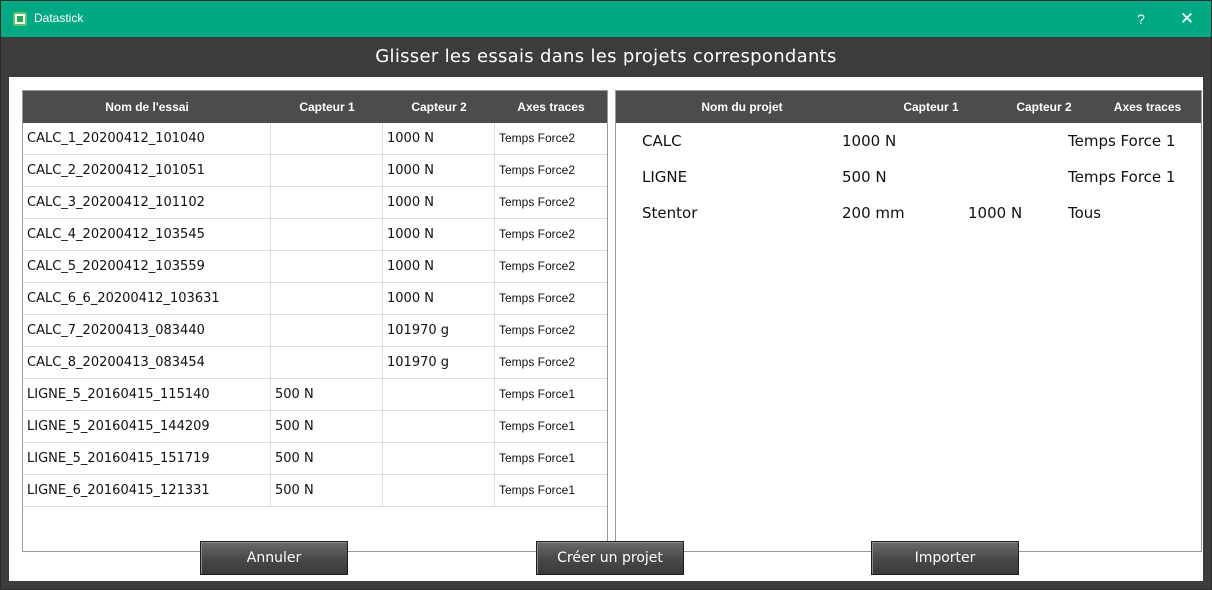 This screenshot has height=590, width=1212. What do you see at coordinates (147, 202) in the screenshot?
I see `test-name-cell: CALC_3_20200412_101102` at bounding box center [147, 202].